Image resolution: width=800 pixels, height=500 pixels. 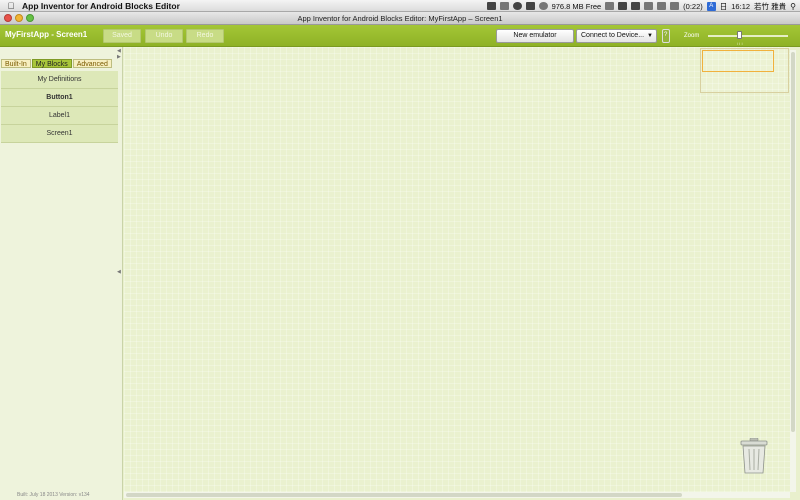 I want to click on memory-icon, so click(x=543, y=6).